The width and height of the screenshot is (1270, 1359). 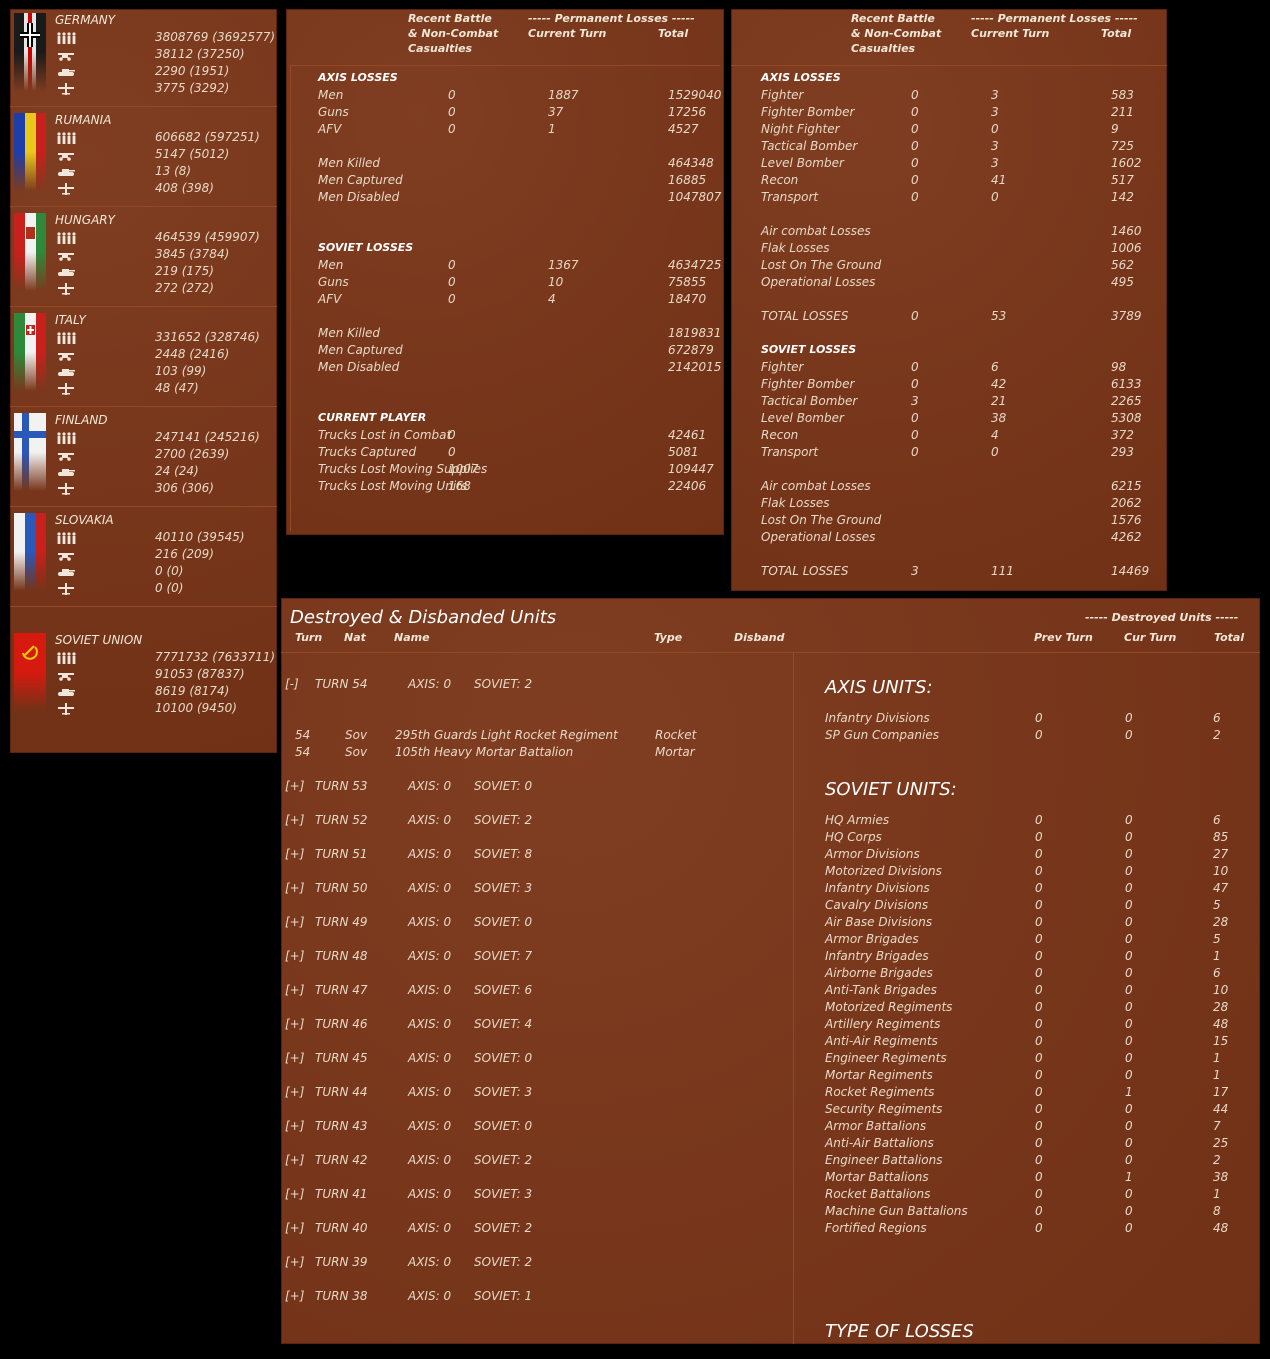 What do you see at coordinates (1126, 163) in the screenshot?
I see `air-loss-value: 1602` at bounding box center [1126, 163].